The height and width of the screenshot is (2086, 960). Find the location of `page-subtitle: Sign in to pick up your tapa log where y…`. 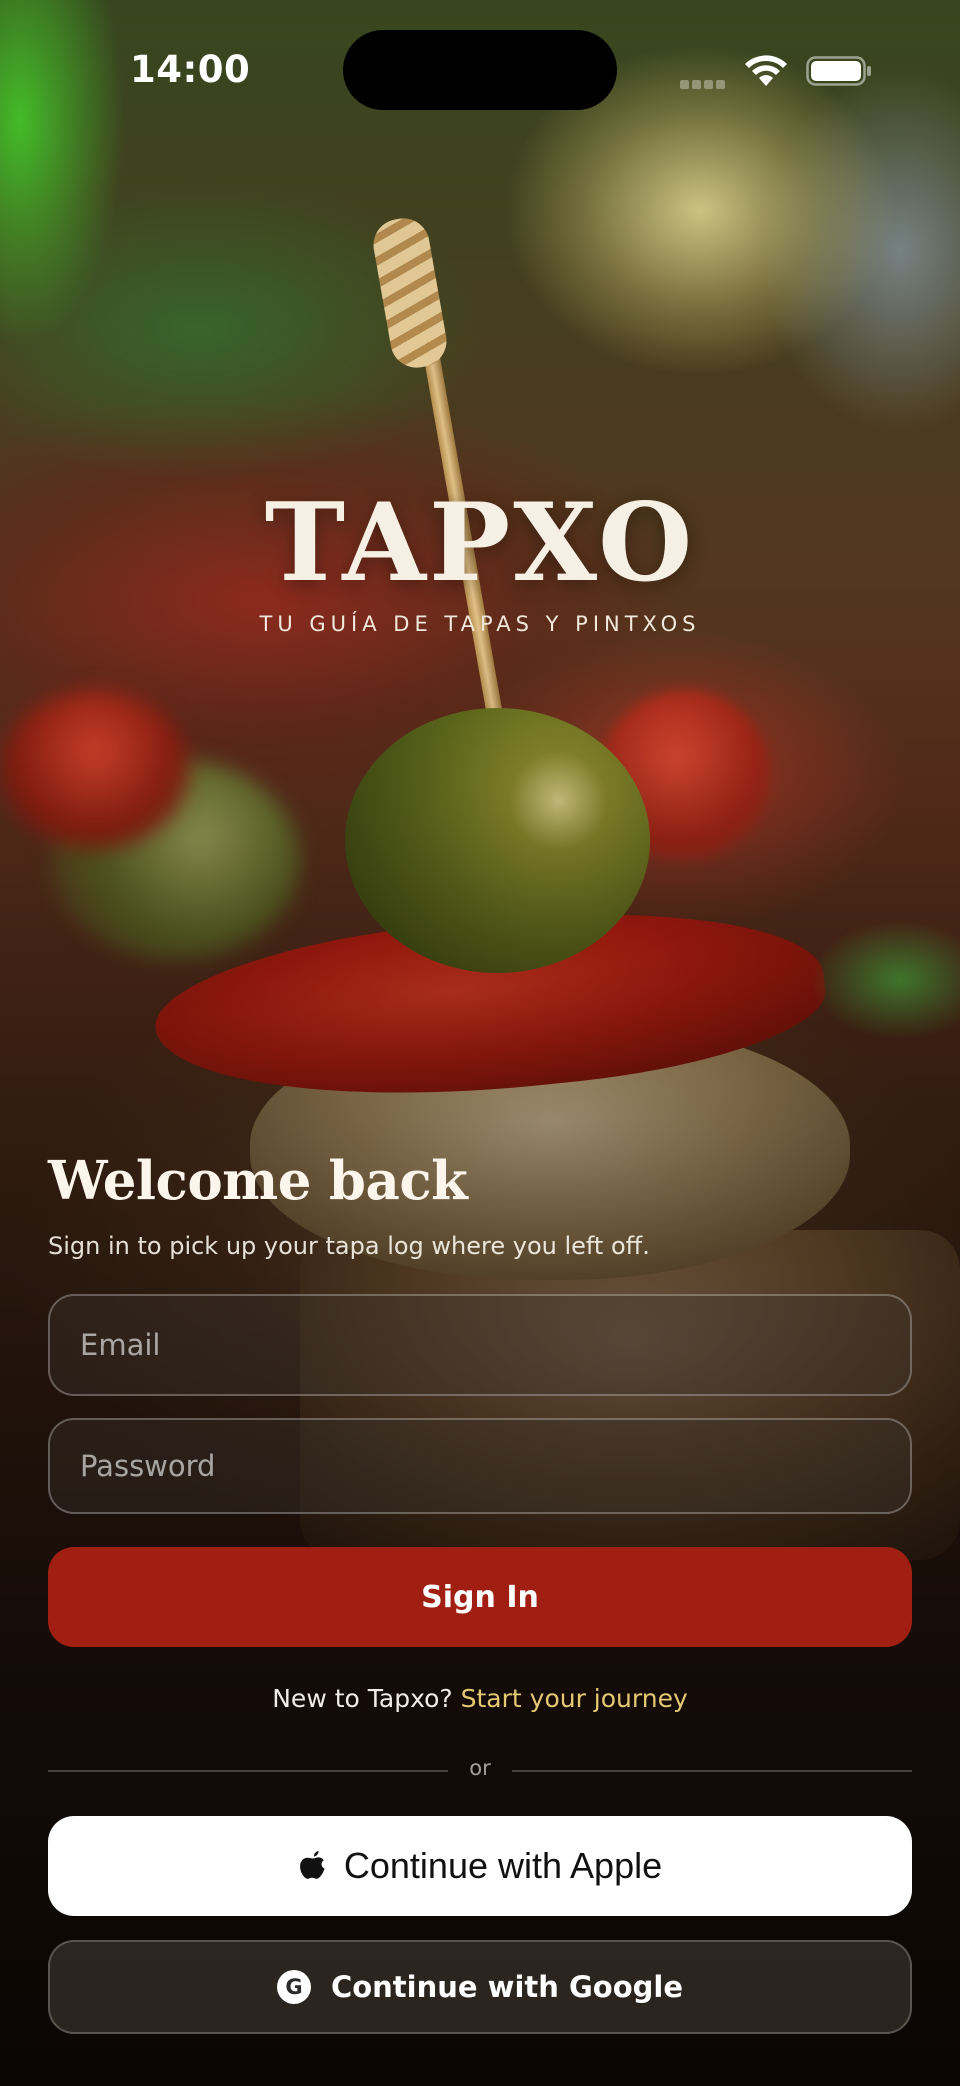

page-subtitle: Sign in to pick up your tapa log where y… is located at coordinates (349, 1246).